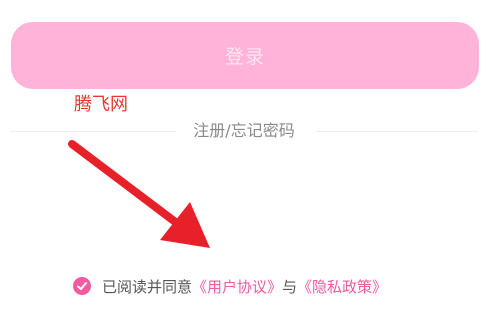  I want to click on agreement-row: 已阅读并同意 《用户协议》 与 《隐私政策》, so click(230, 286).